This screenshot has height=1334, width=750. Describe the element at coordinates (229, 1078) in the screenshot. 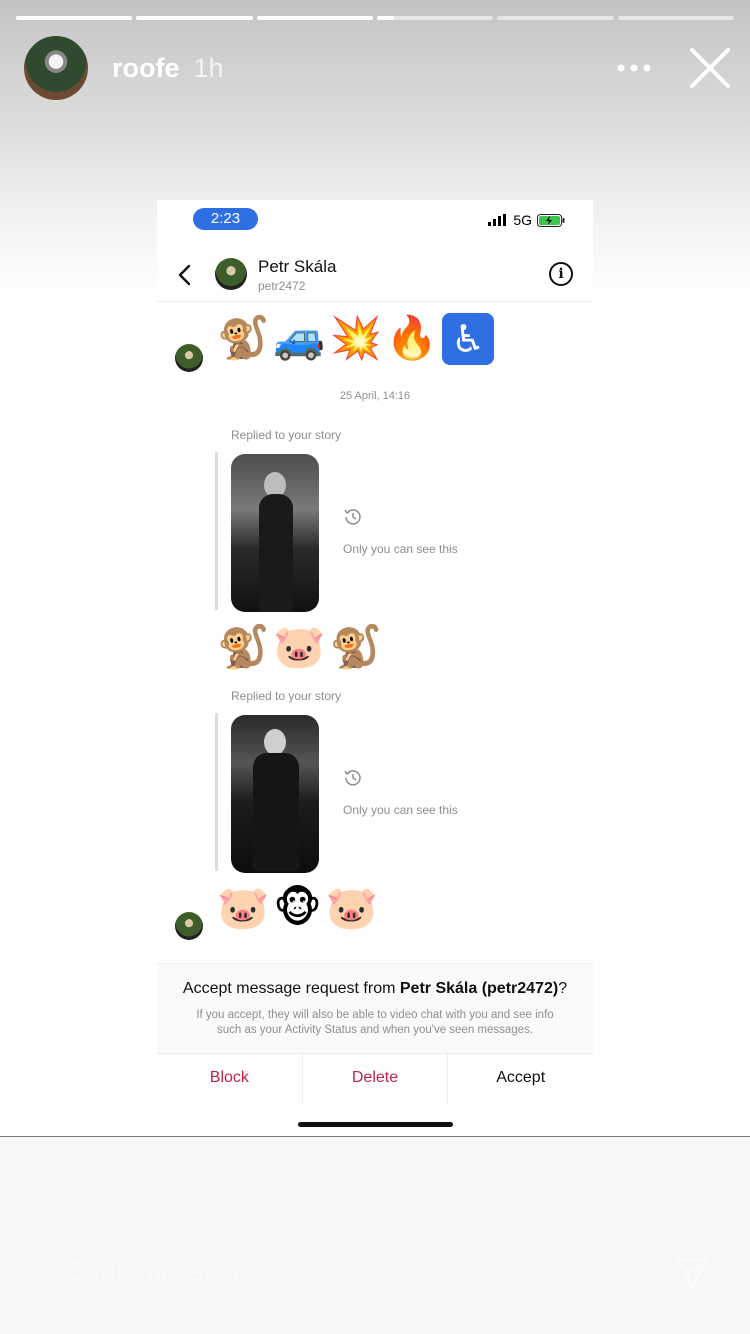

I see `block-button: Block` at that location.